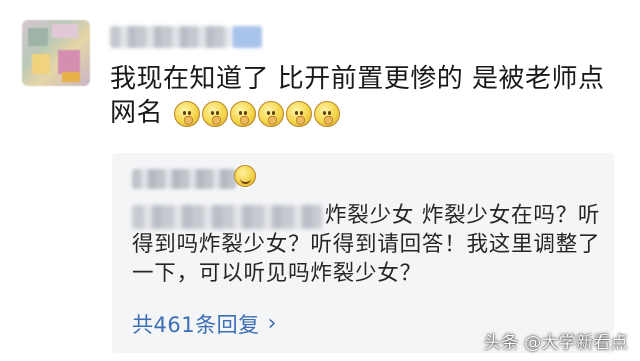 This screenshot has width=640, height=361. I want to click on watermark: 头条 @大学新看点, so click(555, 343).